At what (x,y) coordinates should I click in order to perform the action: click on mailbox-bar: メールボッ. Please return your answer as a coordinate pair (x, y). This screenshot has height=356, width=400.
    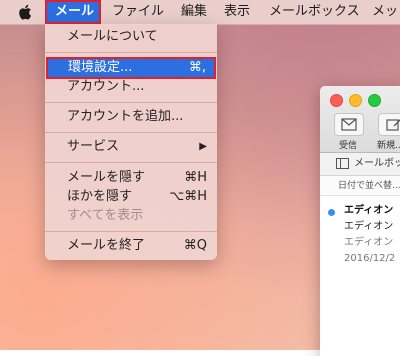
    Looking at the image, I should click on (360, 164).